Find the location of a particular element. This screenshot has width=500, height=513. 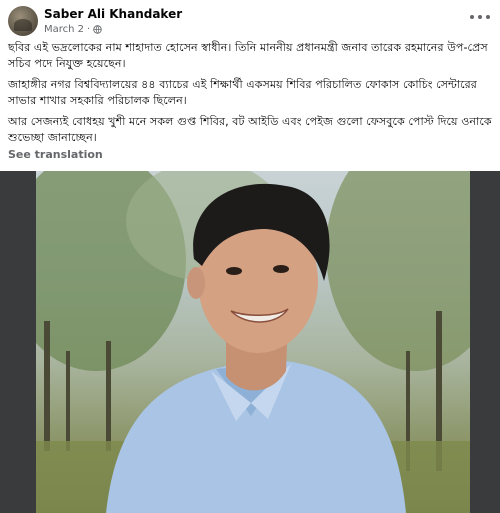

post-date: March 2 is located at coordinates (64, 29).